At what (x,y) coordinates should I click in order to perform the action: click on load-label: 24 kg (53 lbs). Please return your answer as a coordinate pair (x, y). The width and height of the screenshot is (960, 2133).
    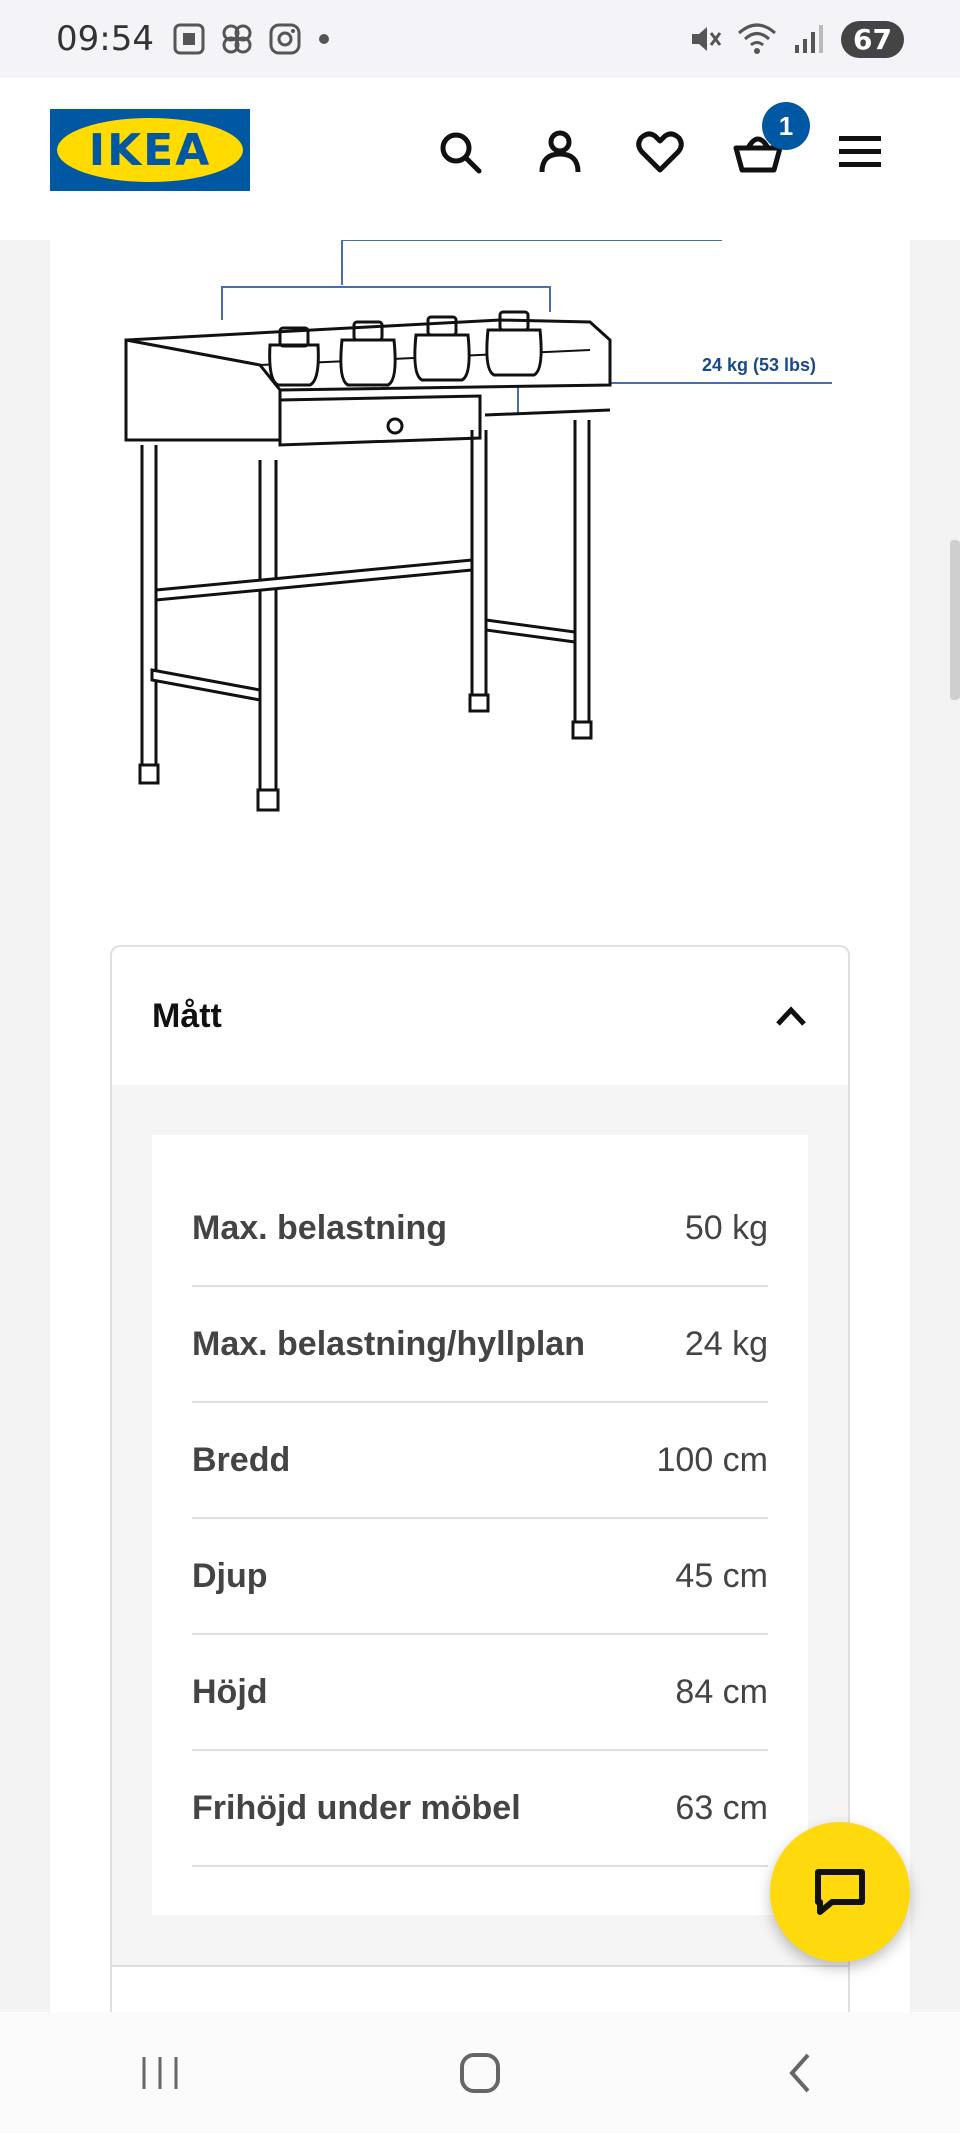
    Looking at the image, I should click on (759, 365).